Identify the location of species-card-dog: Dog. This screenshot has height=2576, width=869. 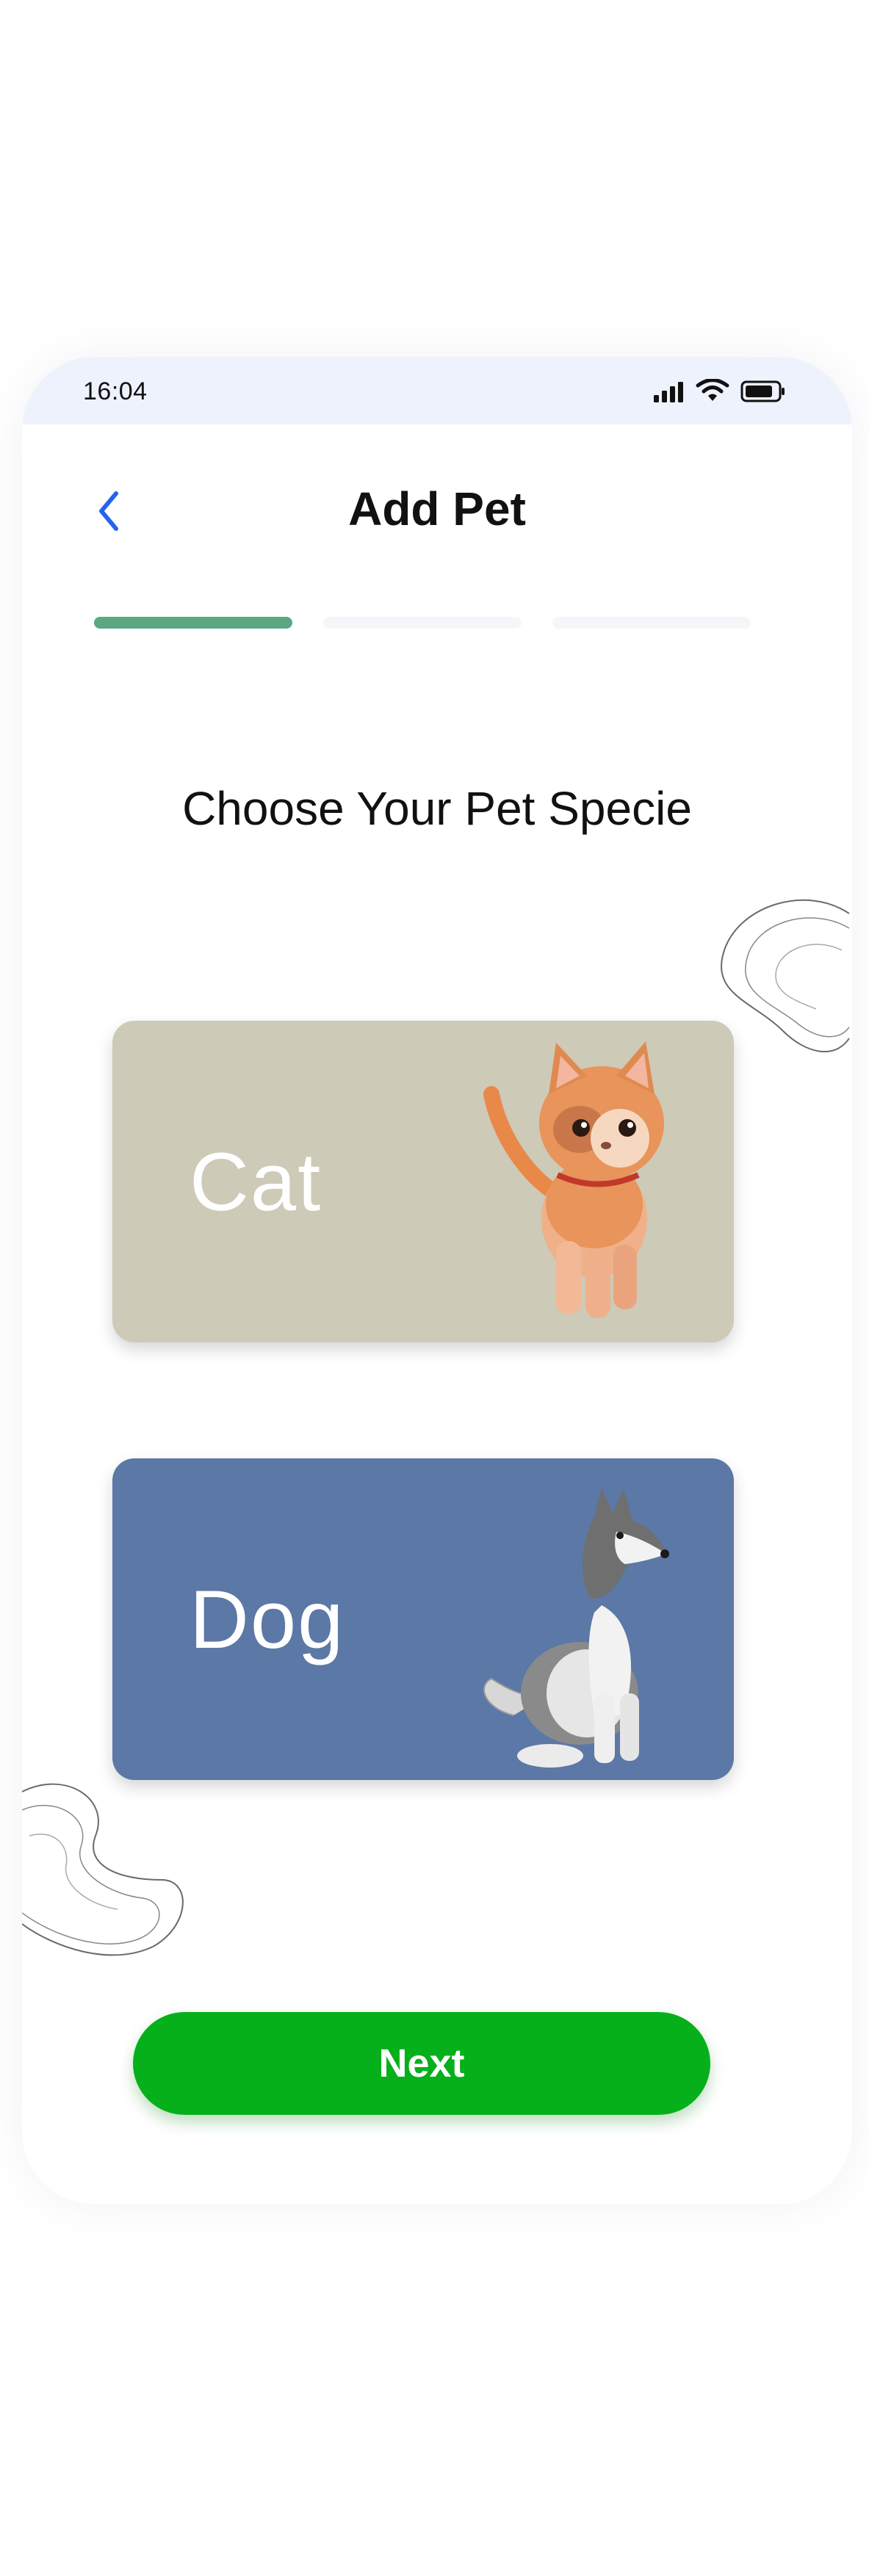
(423, 1619).